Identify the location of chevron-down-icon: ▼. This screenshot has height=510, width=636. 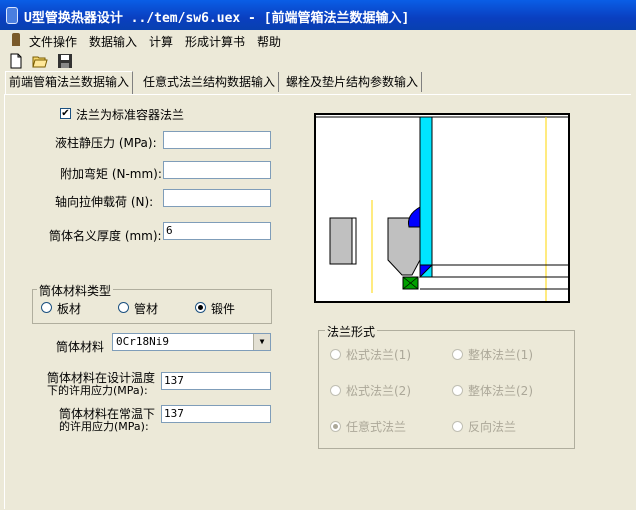
(261, 342).